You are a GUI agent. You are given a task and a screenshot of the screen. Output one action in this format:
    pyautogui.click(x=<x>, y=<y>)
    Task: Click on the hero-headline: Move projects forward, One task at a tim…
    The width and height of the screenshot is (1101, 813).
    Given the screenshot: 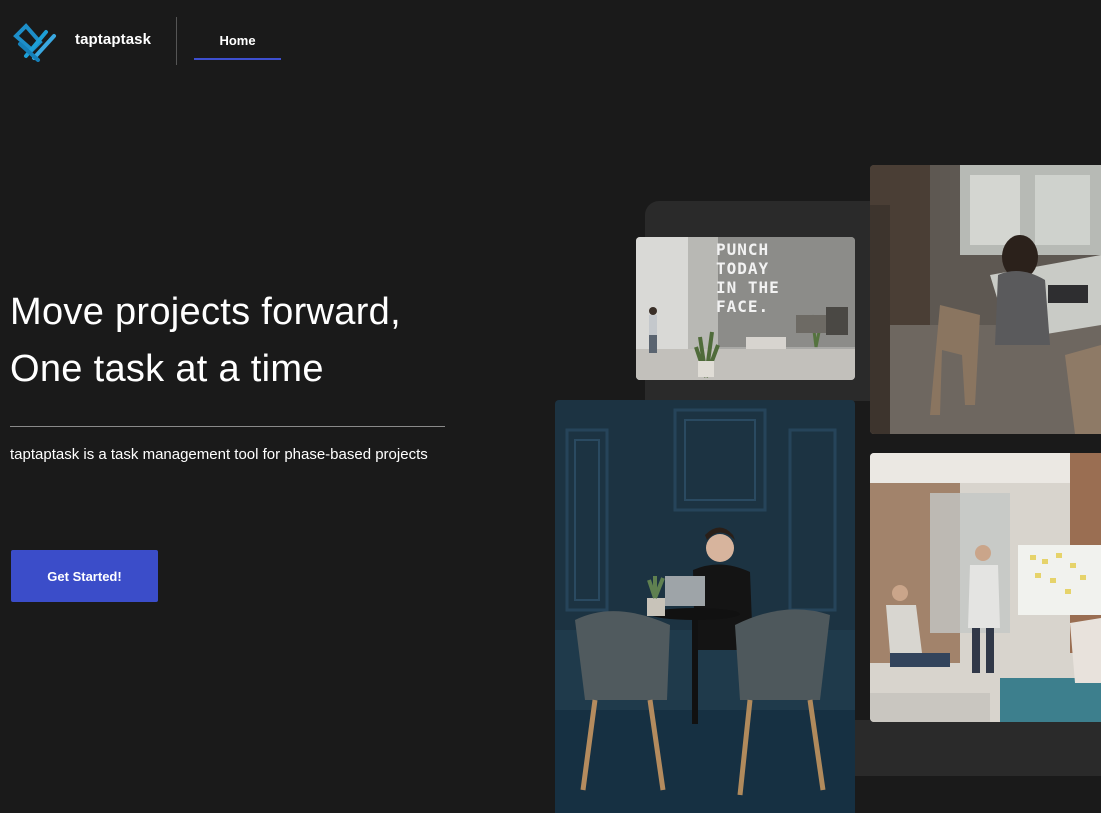 What is the action you would take?
    pyautogui.click(x=270, y=341)
    